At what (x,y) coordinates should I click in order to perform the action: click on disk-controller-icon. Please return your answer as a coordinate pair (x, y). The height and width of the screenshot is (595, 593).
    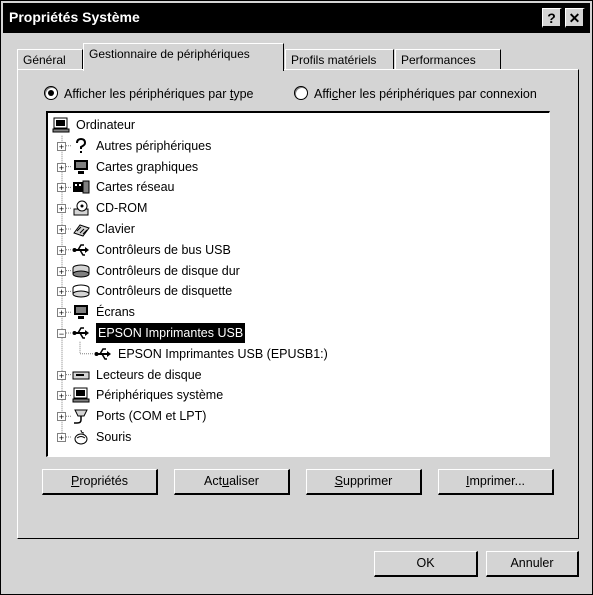
    Looking at the image, I should click on (81, 271).